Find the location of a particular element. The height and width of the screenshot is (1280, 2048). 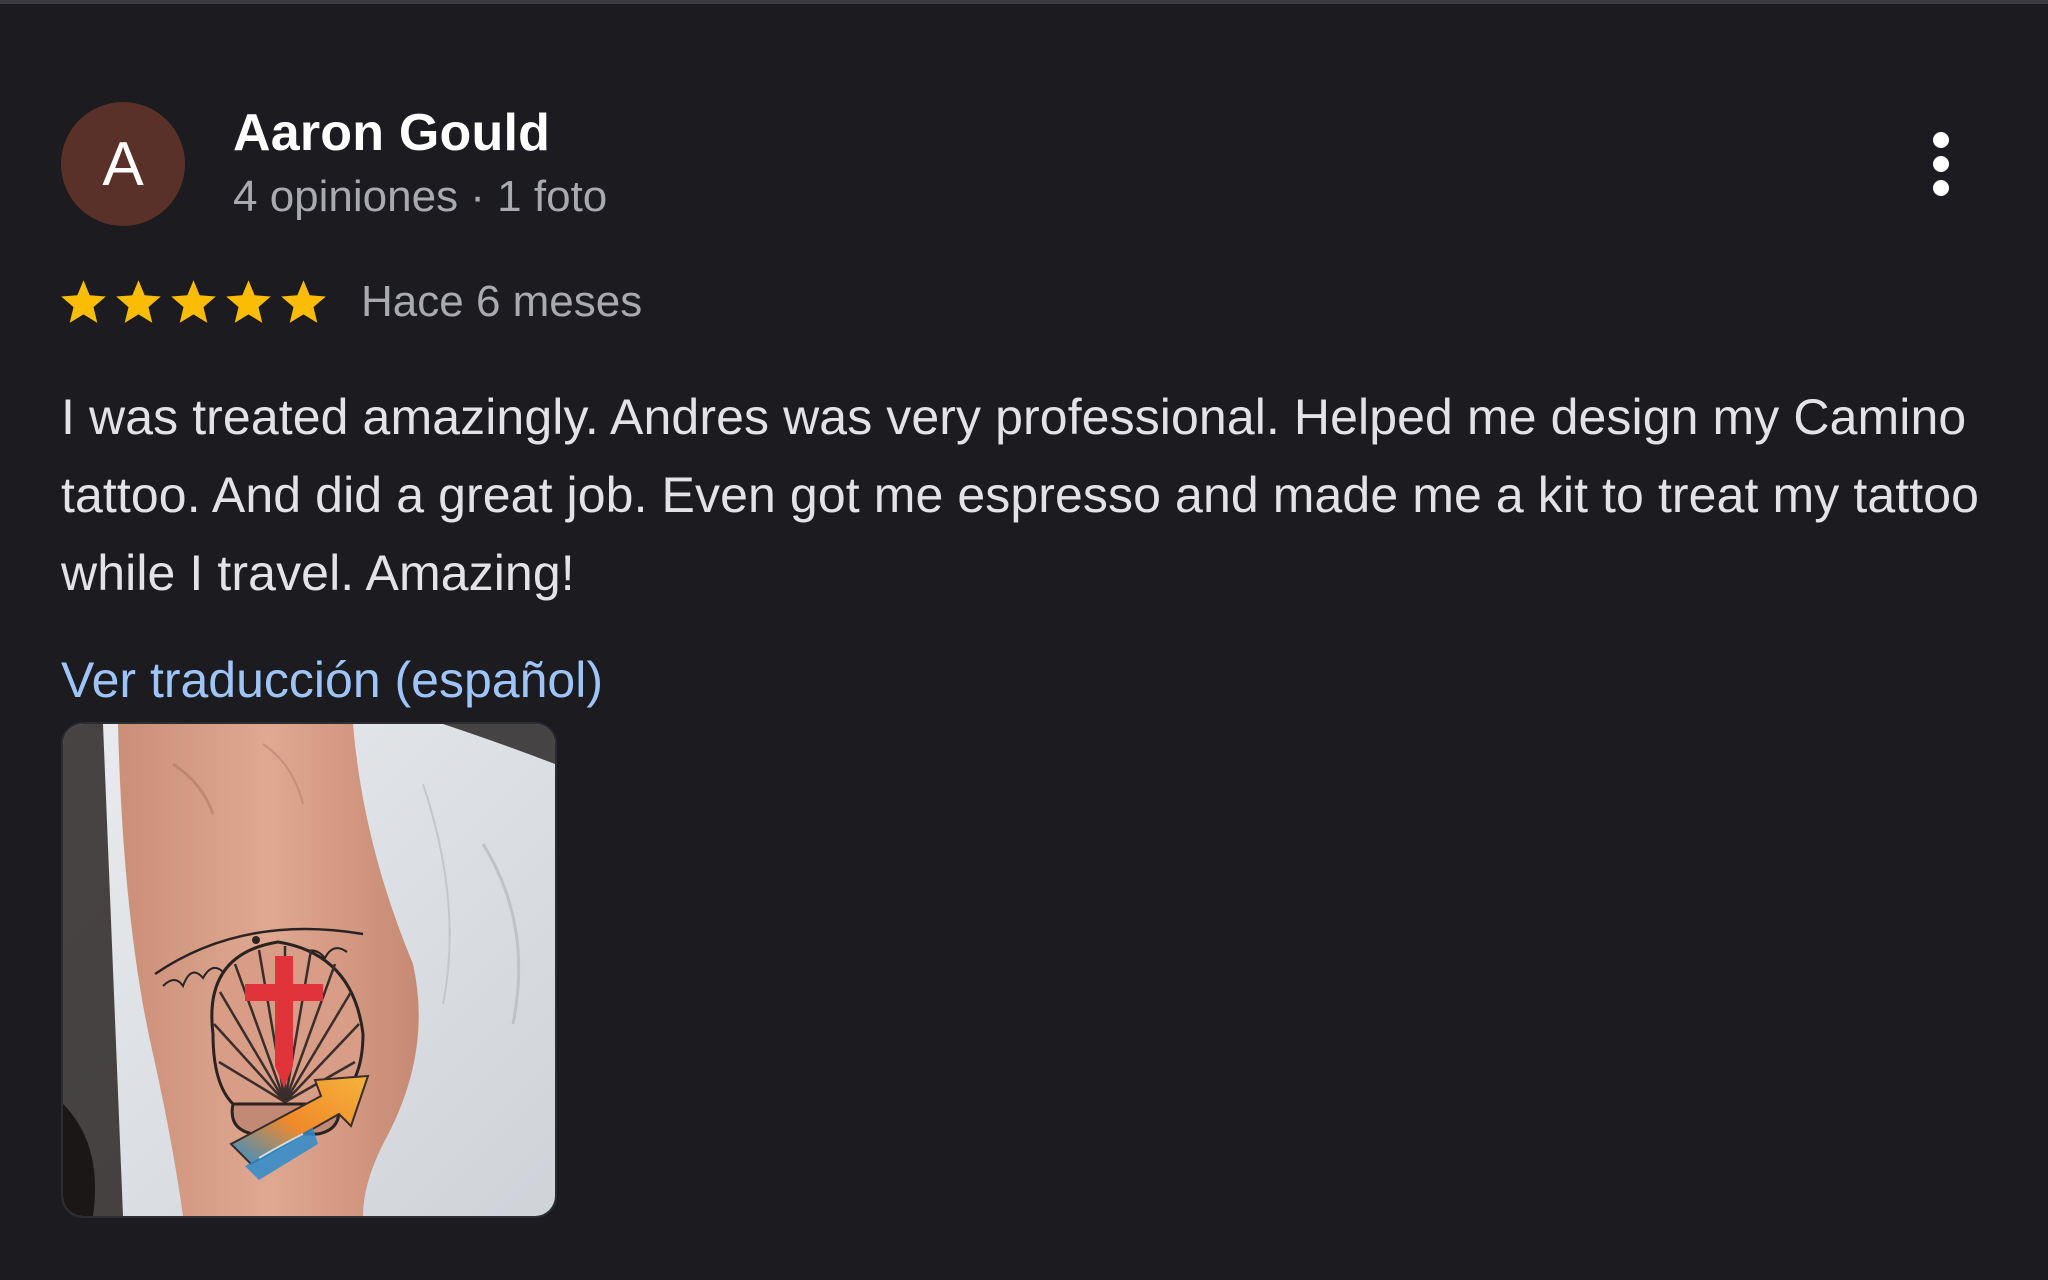

more-options-button is located at coordinates (1941, 164).